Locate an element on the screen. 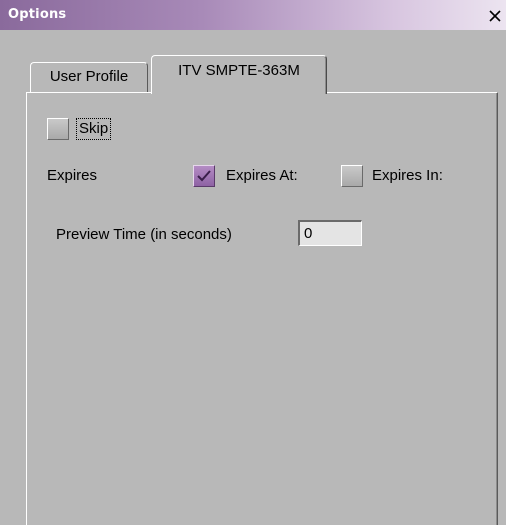 The image size is (506, 525). skip-label: Skip is located at coordinates (93, 129).